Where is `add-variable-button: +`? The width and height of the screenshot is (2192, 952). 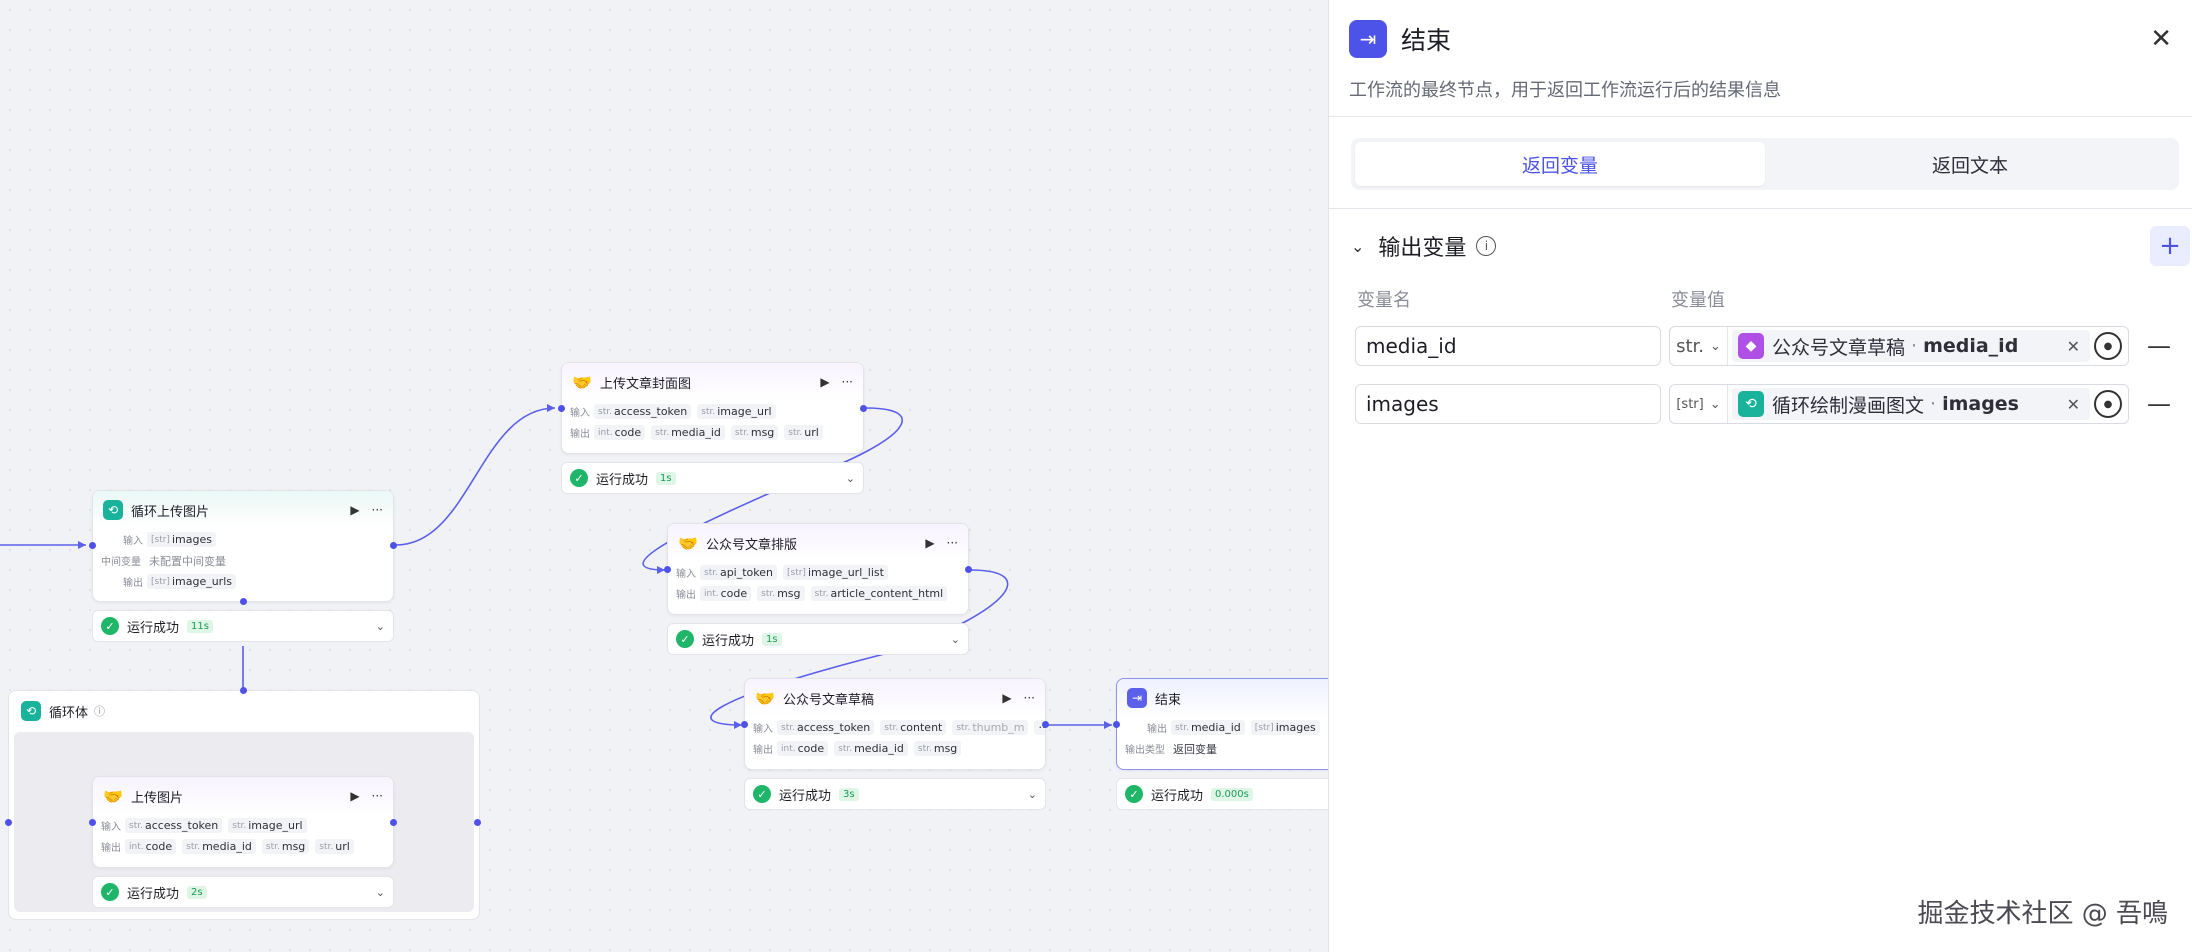 add-variable-button: + is located at coordinates (2170, 246).